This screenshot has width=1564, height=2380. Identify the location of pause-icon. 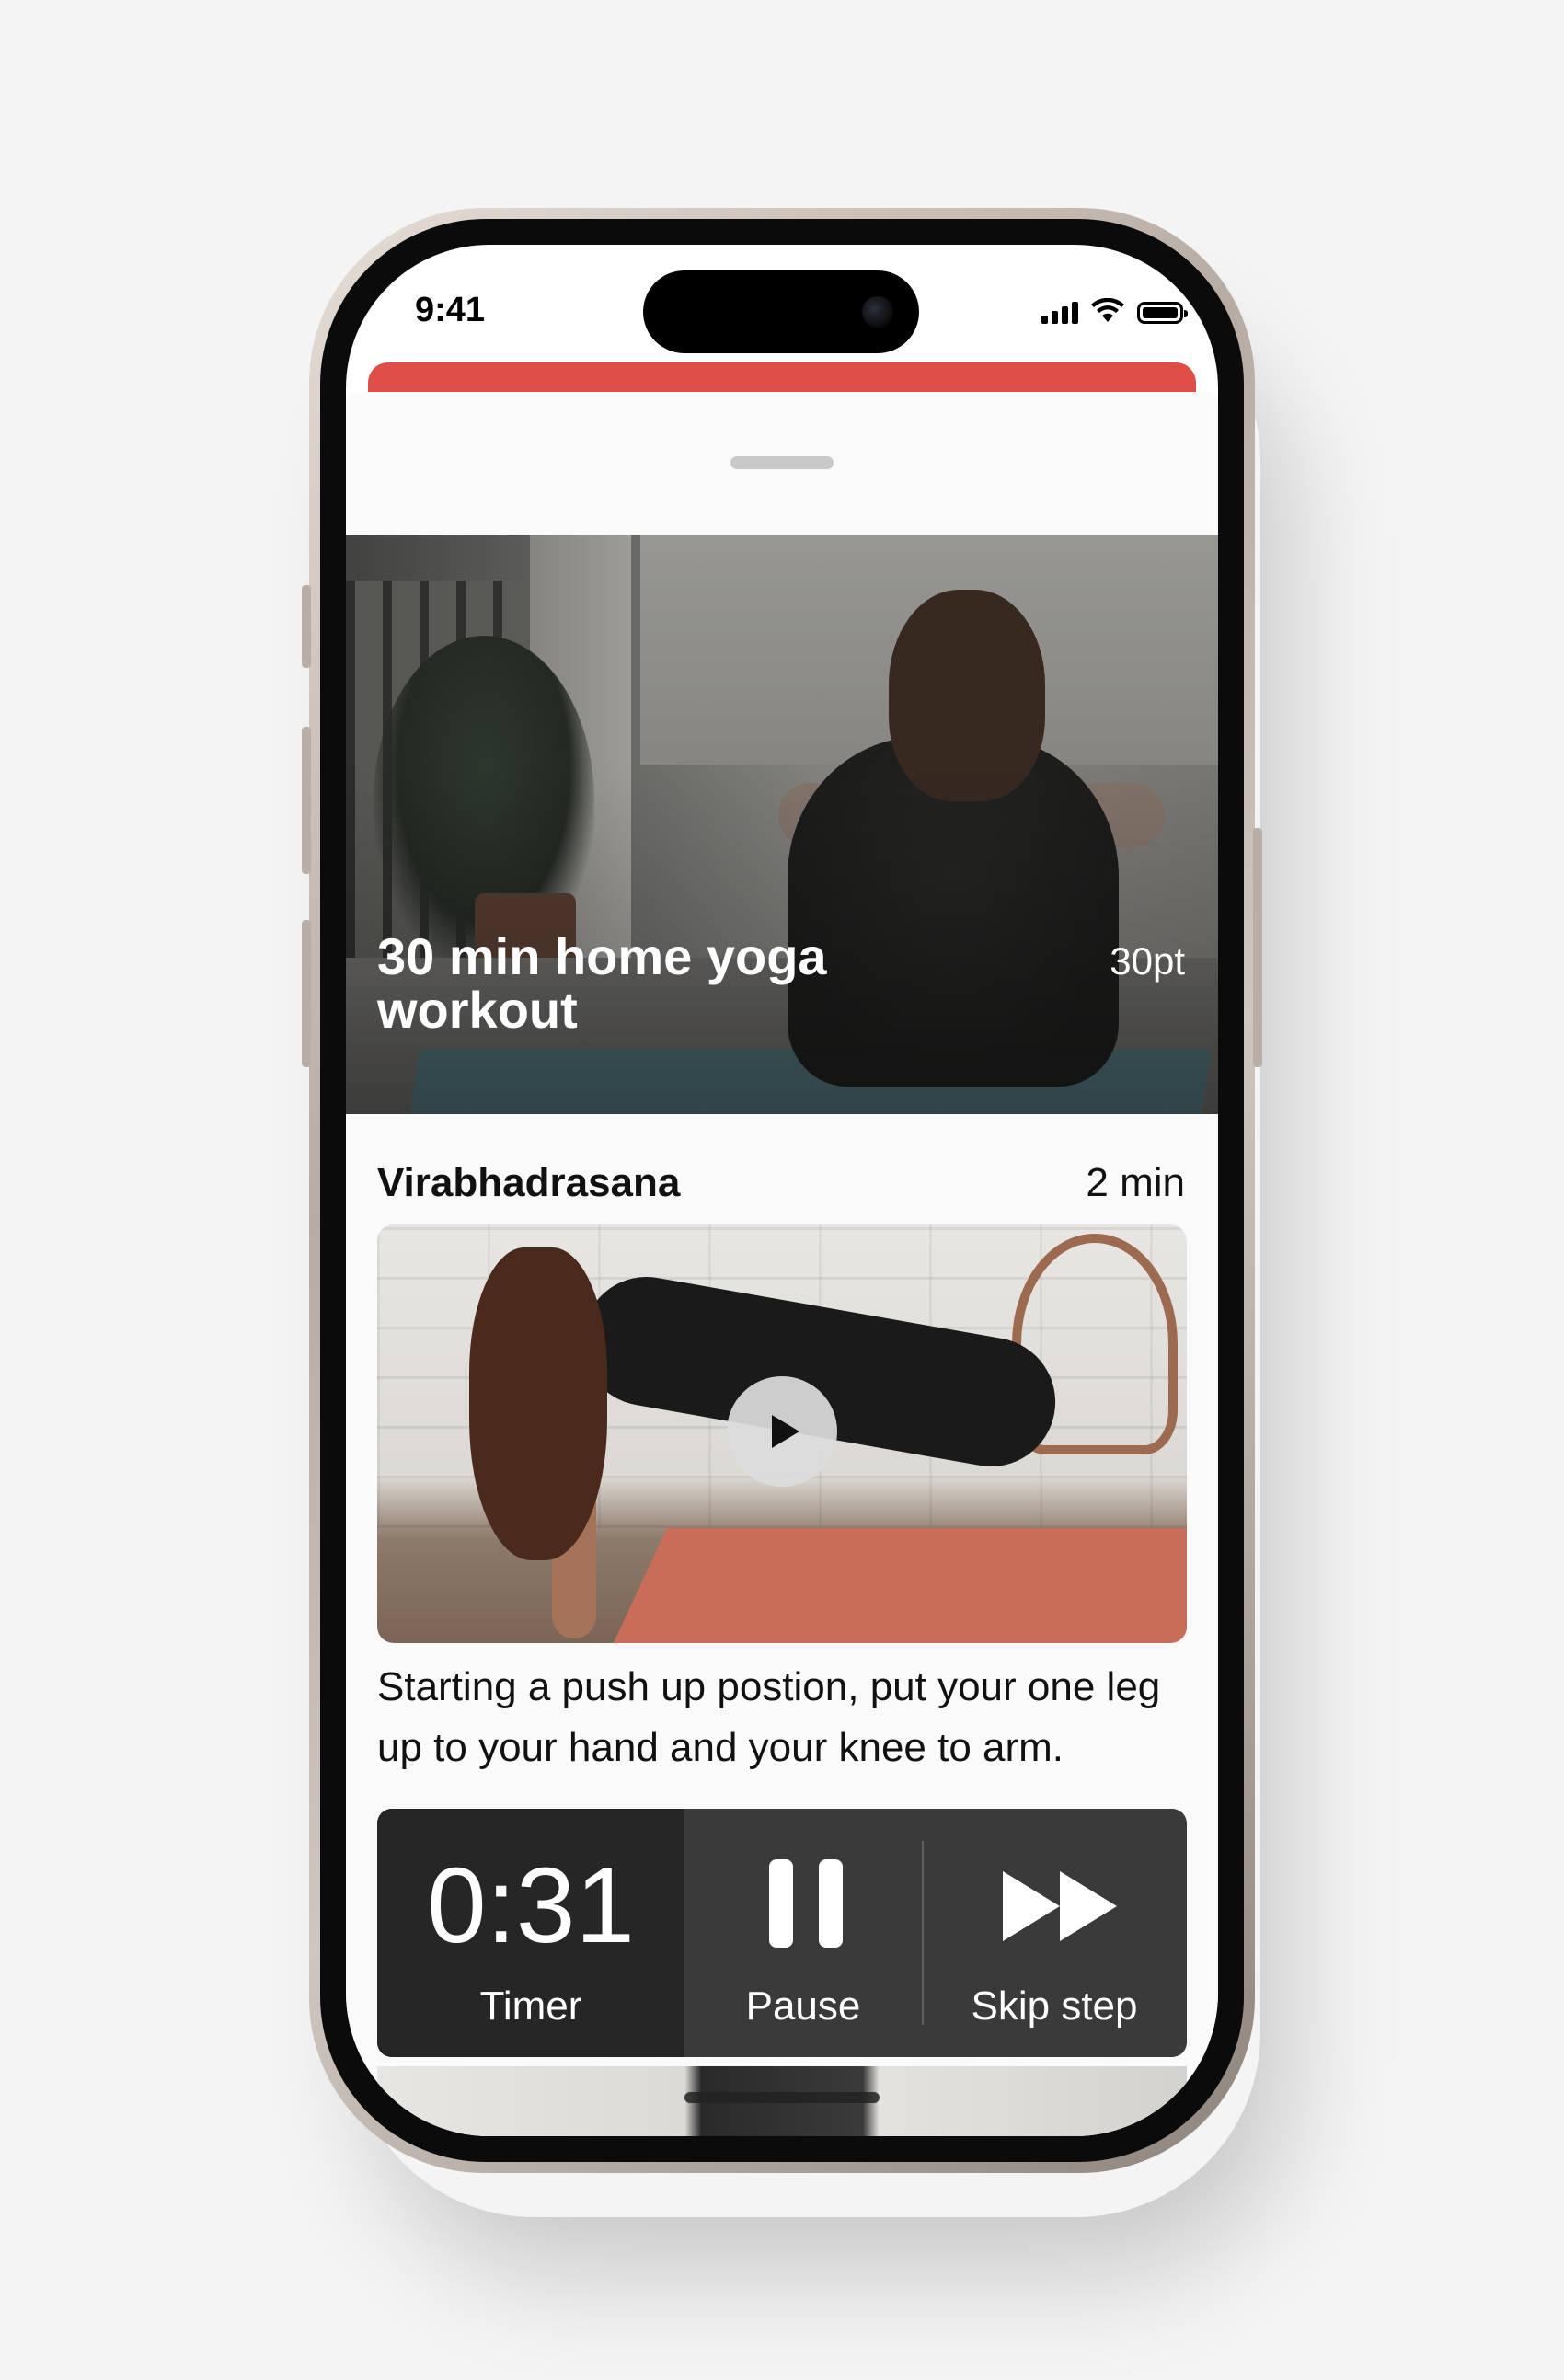
(806, 1903).